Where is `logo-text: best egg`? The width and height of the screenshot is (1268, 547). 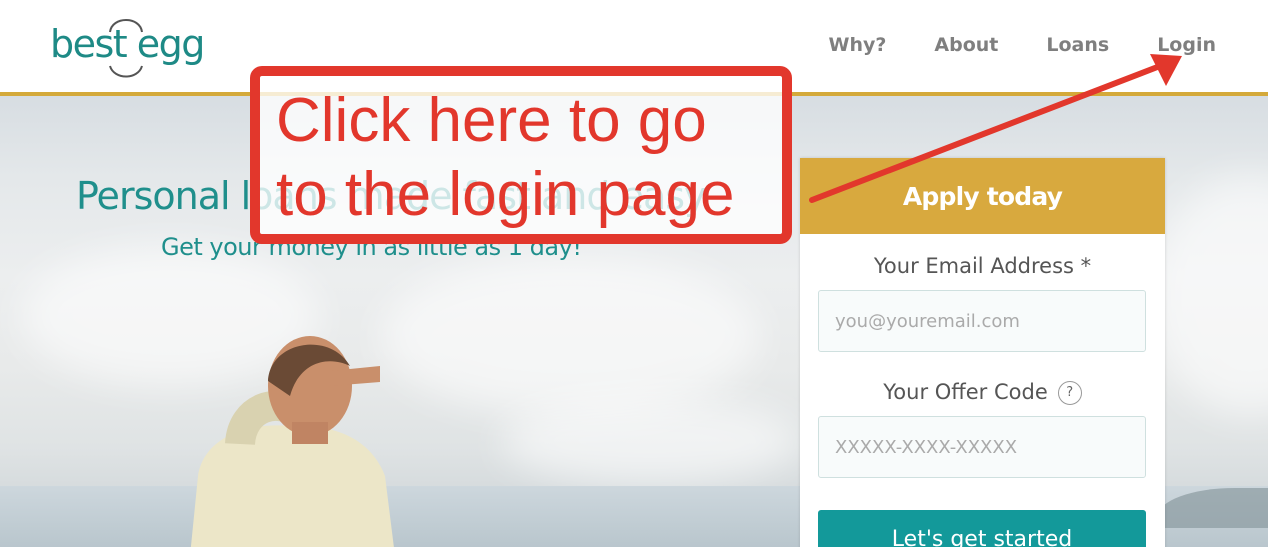
logo-text: best egg is located at coordinates (127, 44).